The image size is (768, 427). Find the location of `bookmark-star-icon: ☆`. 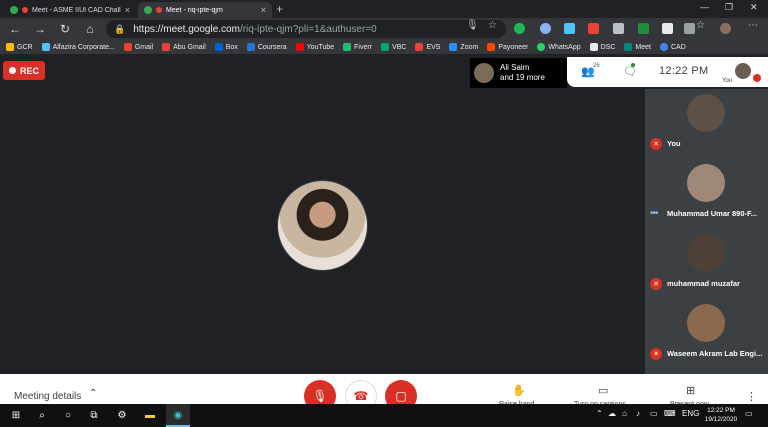

bookmark-star-icon: ☆ is located at coordinates (492, 25).